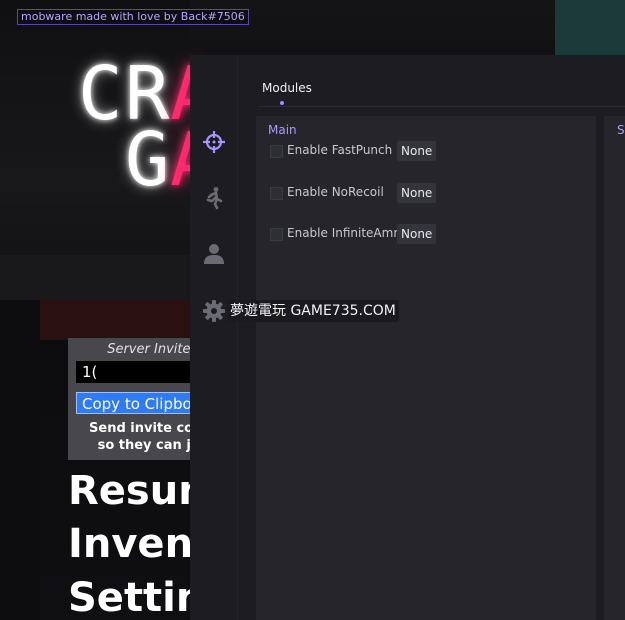  What do you see at coordinates (282, 130) in the screenshot?
I see `panel-title: Main` at bounding box center [282, 130].